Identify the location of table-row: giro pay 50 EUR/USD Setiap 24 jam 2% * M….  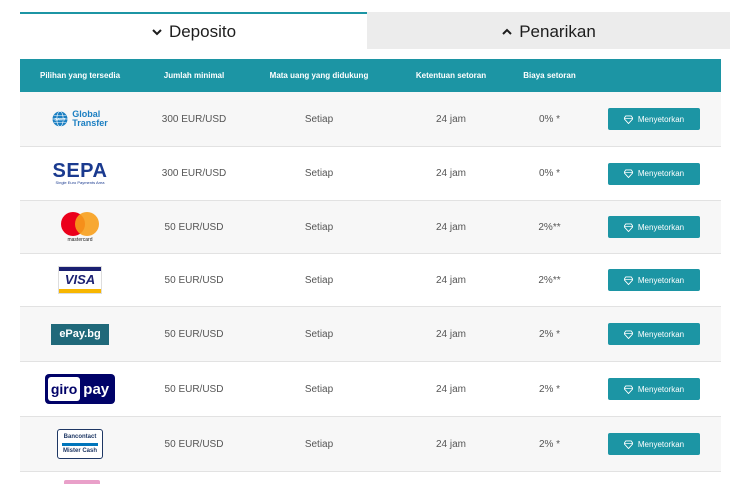
(370, 389).